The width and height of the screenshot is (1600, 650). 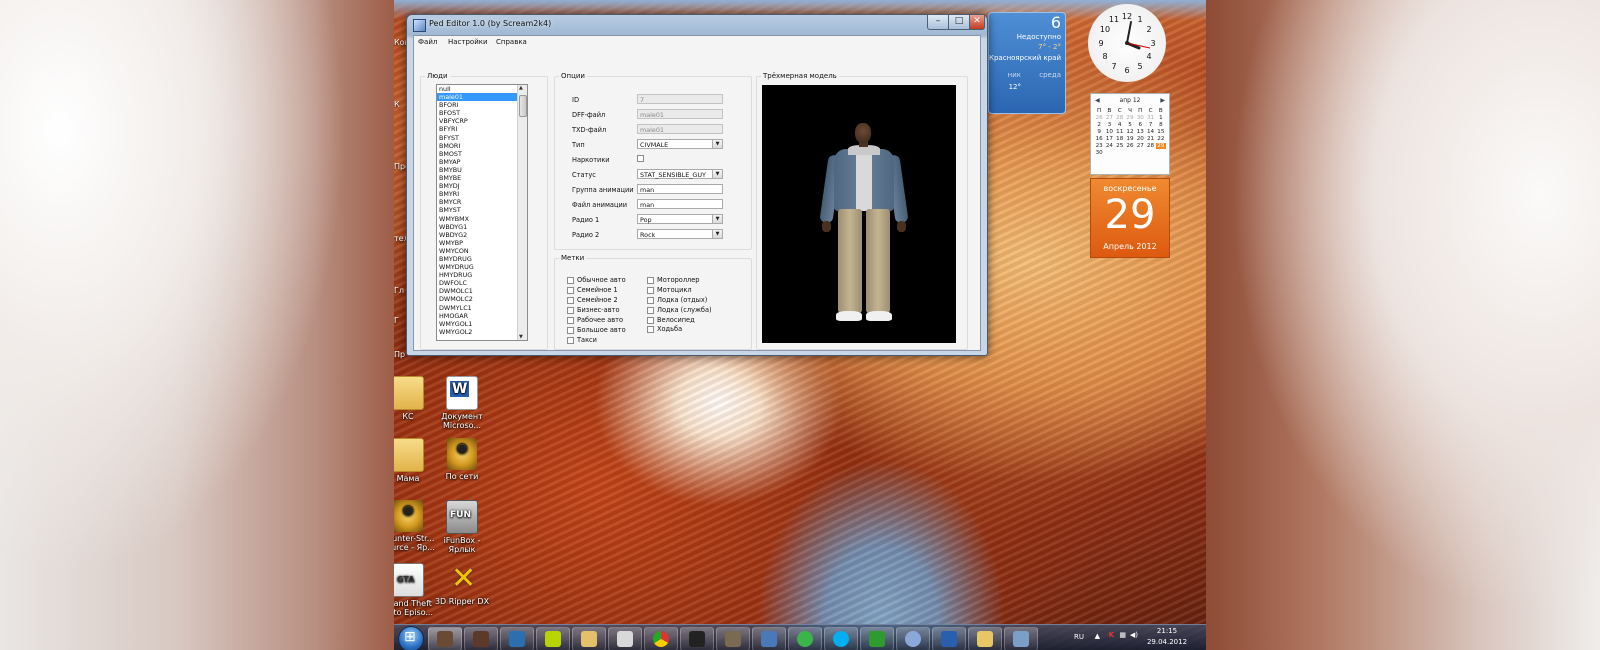 I want to click on taskbar-skype, so click(x=841, y=638).